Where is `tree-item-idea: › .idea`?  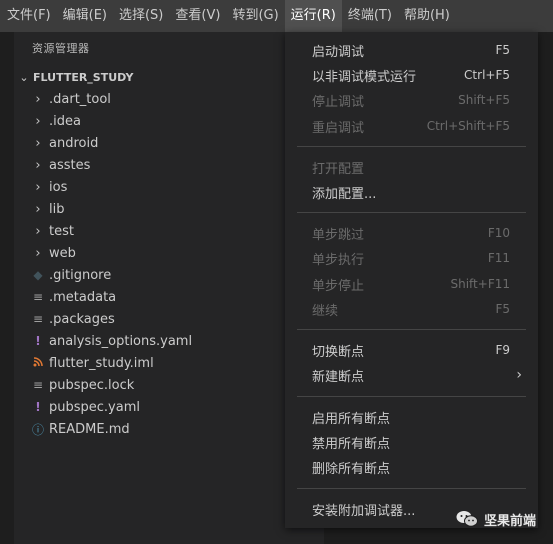
tree-item-idea: › .idea is located at coordinates (169, 121).